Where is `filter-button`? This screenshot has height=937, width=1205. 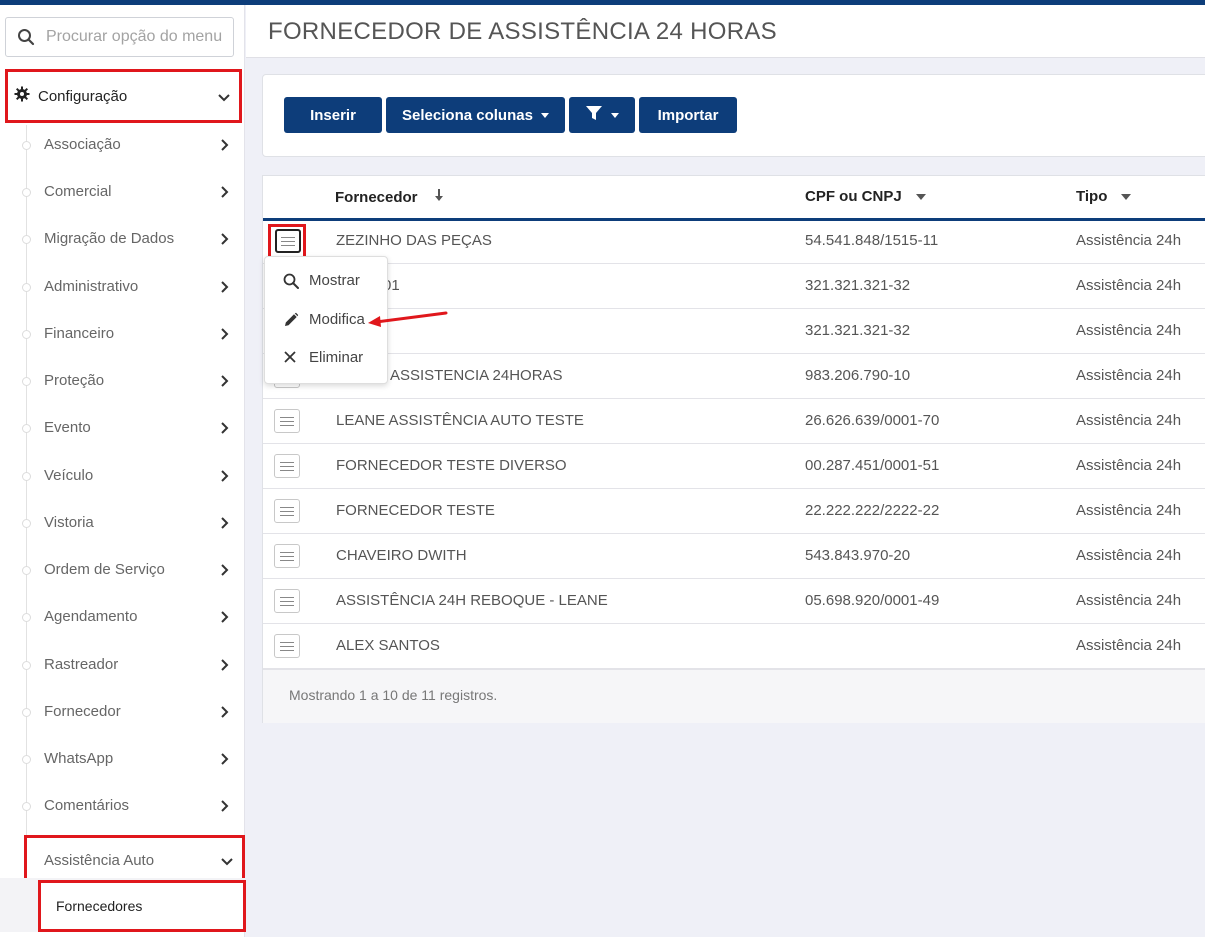 filter-button is located at coordinates (602, 115).